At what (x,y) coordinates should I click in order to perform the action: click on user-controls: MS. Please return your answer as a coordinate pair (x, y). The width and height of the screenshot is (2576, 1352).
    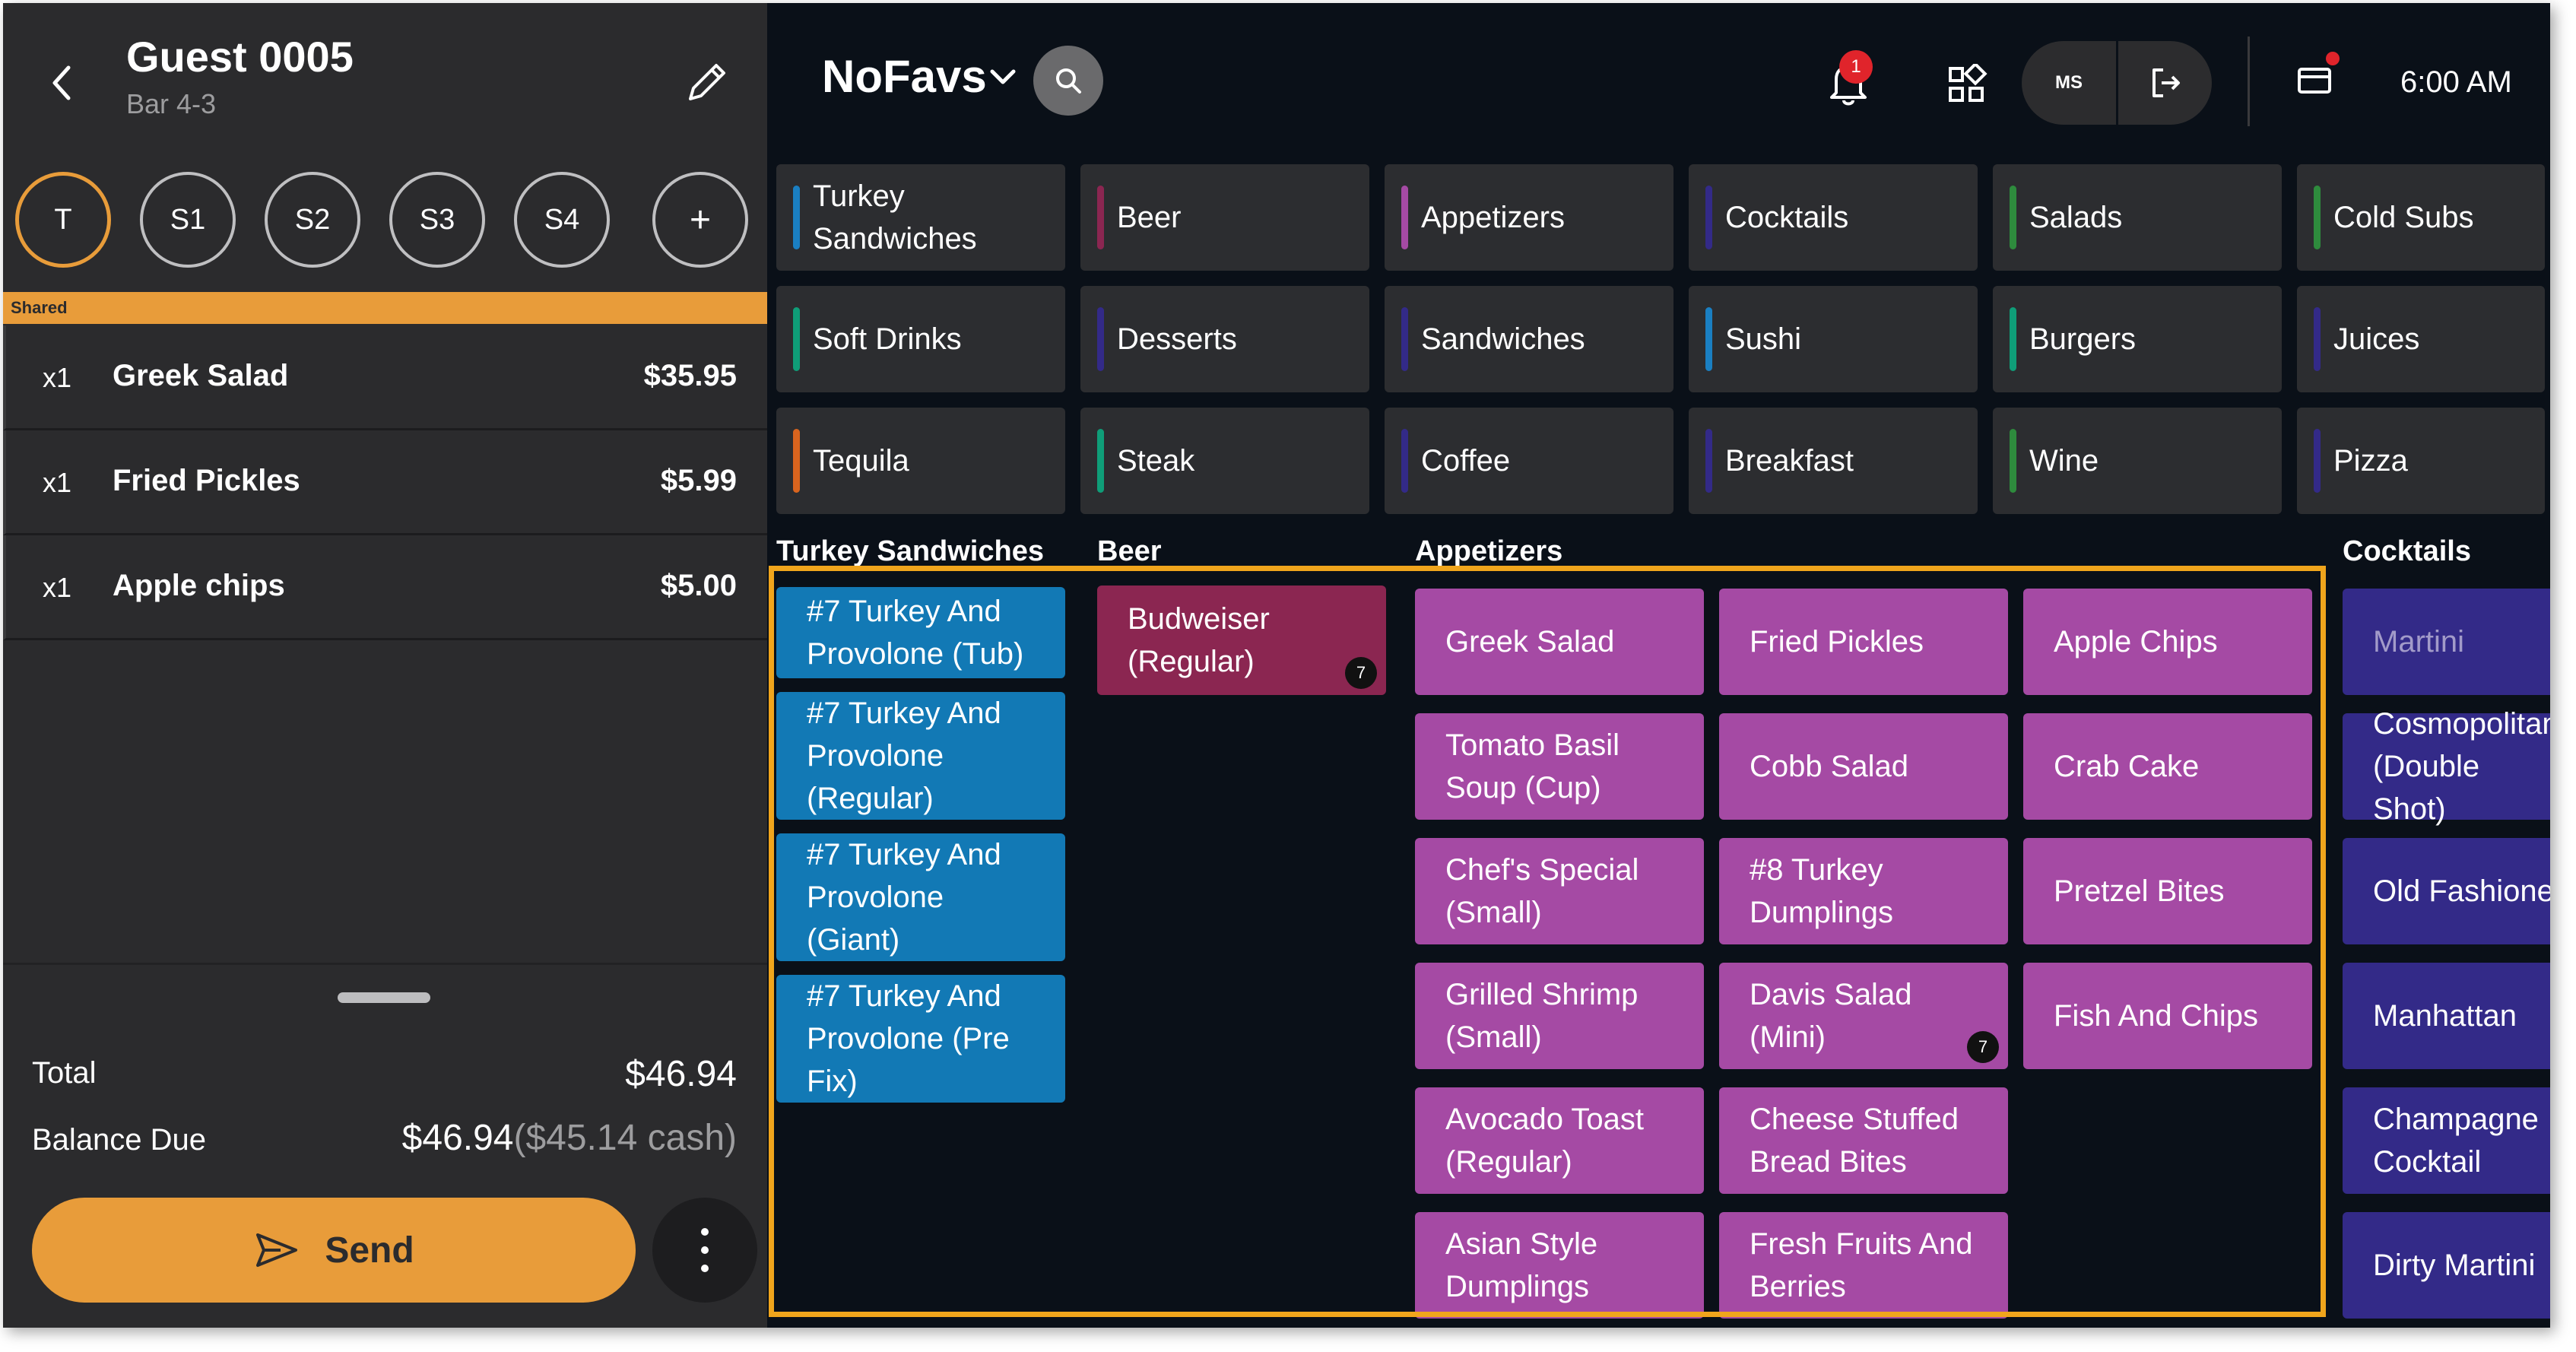
    Looking at the image, I should click on (2117, 83).